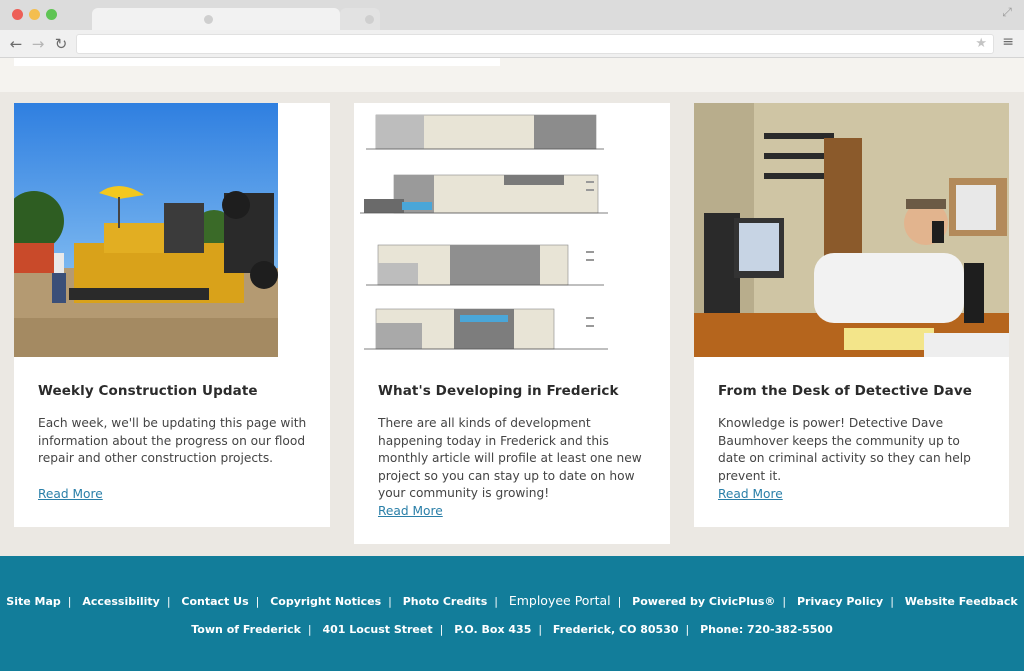 This screenshot has height=671, width=1024. I want to click on card-title: What's Developing in Frederick, so click(498, 391).